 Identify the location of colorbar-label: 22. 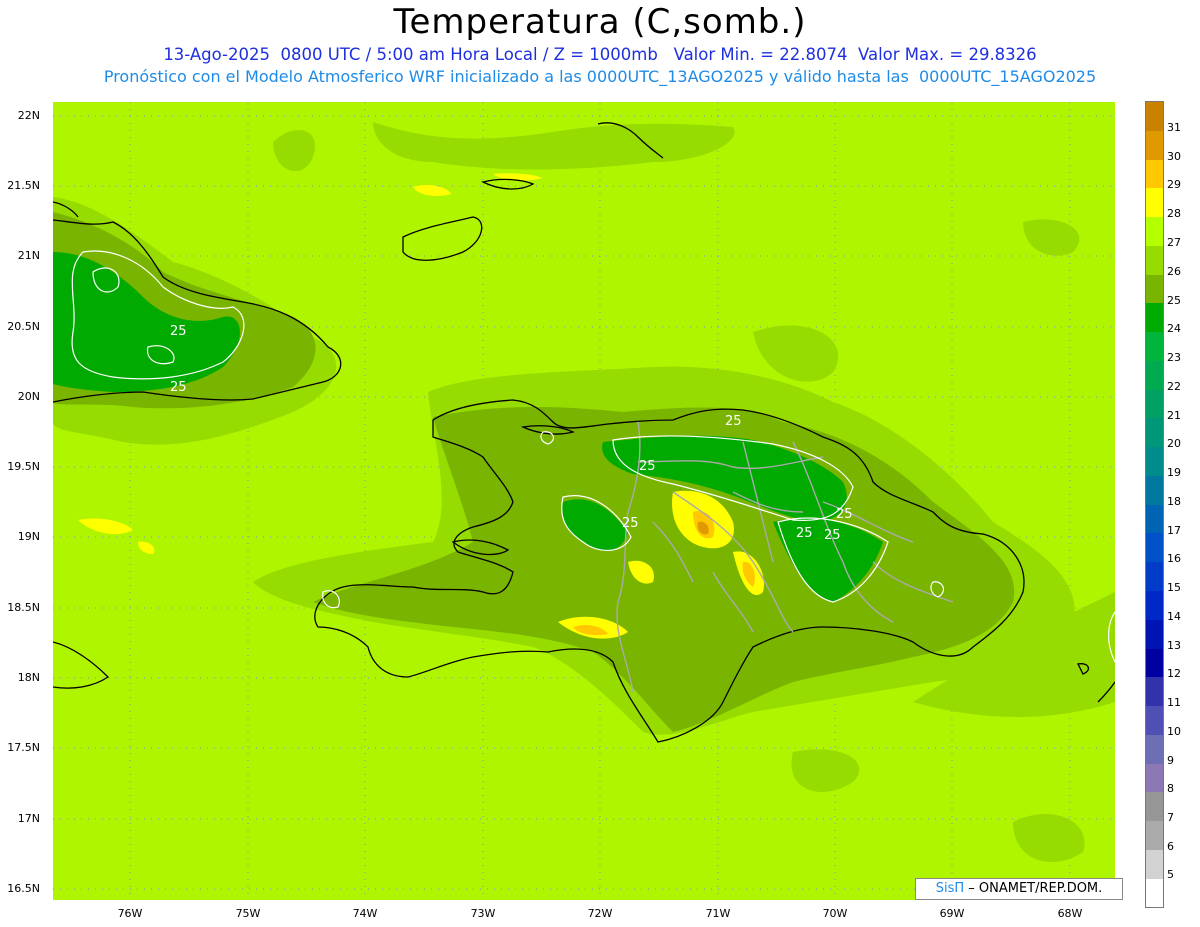
(1174, 386).